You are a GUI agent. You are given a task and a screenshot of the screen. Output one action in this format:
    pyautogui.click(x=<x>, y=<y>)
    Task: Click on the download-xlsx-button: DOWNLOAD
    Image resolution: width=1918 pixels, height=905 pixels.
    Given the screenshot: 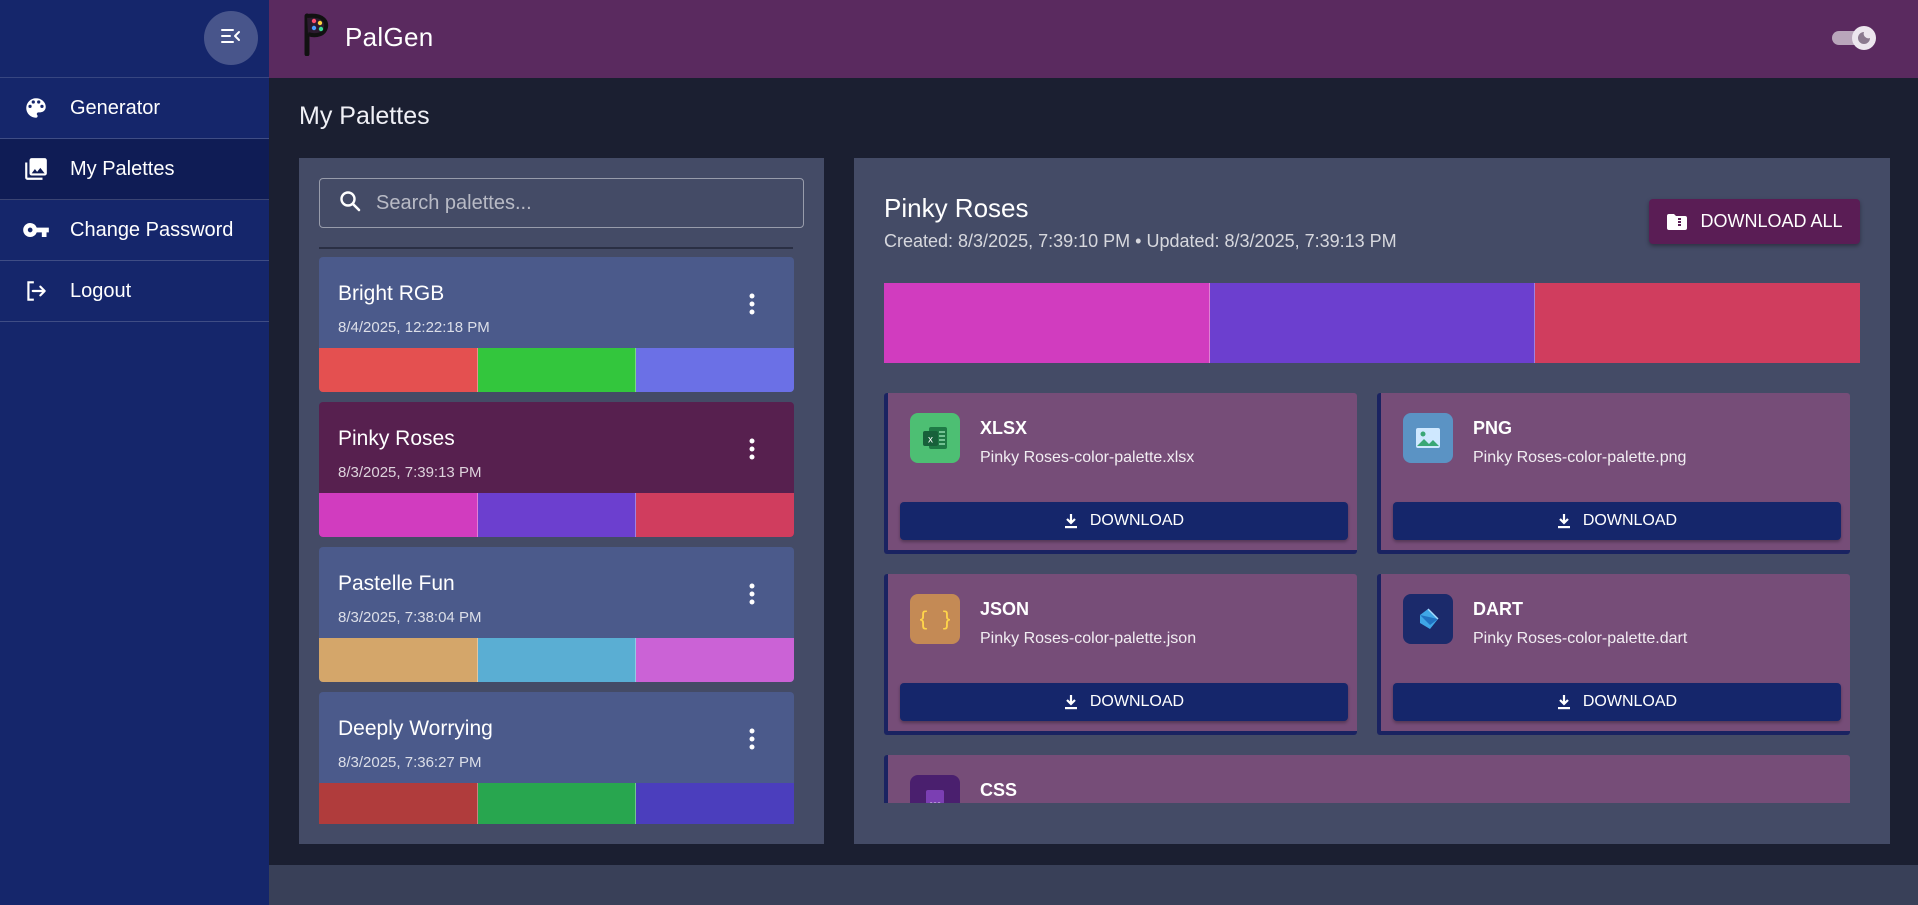 What is the action you would take?
    pyautogui.click(x=1124, y=521)
    